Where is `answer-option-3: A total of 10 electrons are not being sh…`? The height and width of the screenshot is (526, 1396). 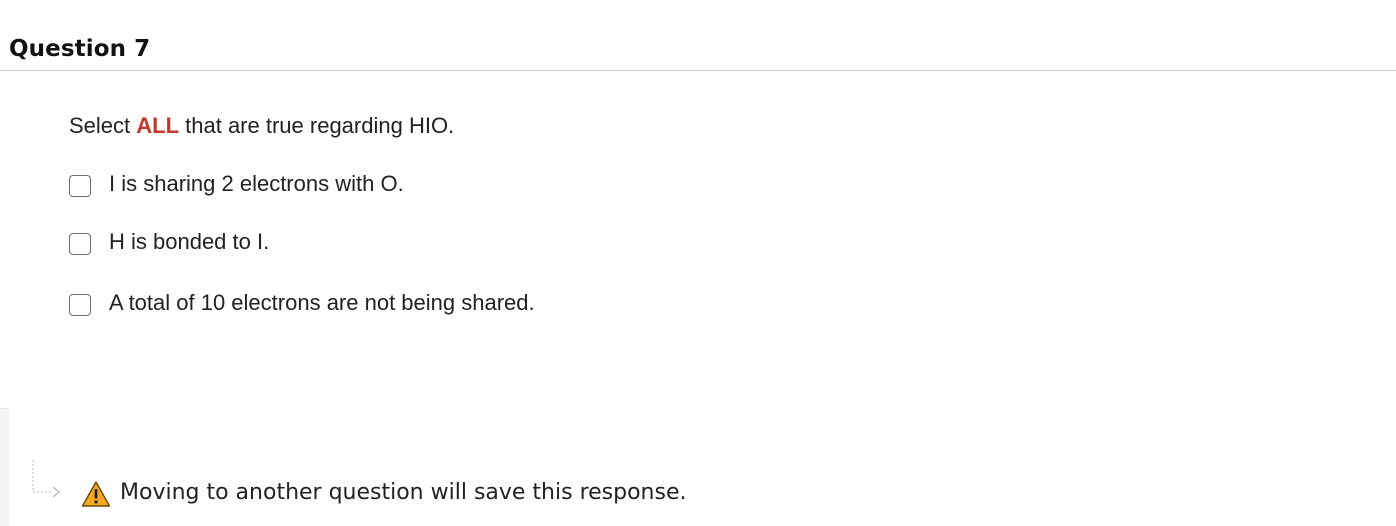 answer-option-3: A total of 10 electrons are not being sh… is located at coordinates (302, 303).